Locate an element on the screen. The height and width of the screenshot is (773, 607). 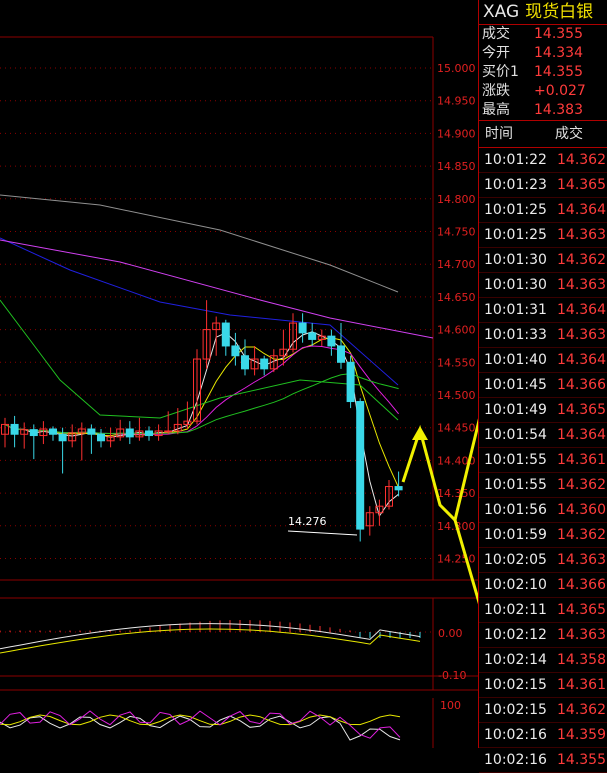
tick-row: 10:01:22 14.362 is located at coordinates (543, 160).